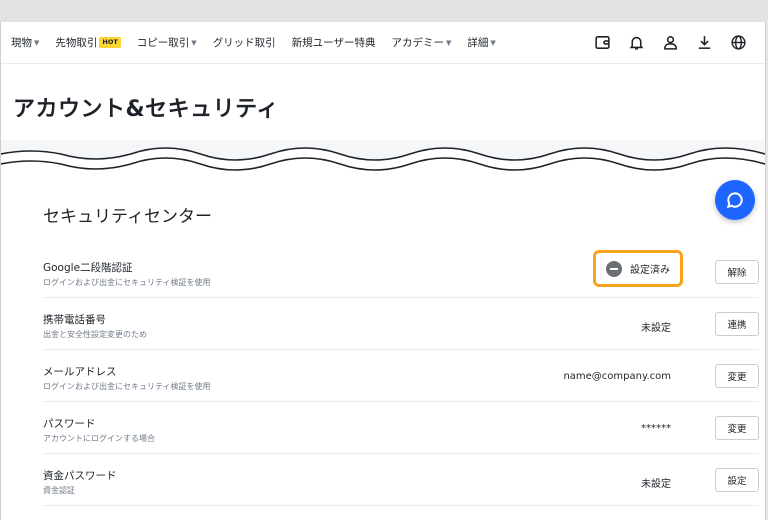 This screenshot has height=520, width=768. I want to click on highlighted-status: 設定済み, so click(638, 268).